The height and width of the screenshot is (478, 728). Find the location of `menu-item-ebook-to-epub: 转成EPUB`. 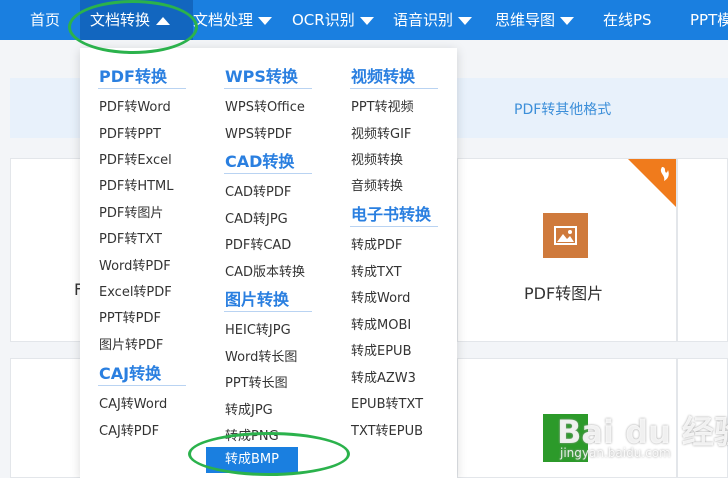

menu-item-ebook-to-epub: 转成EPUB is located at coordinates (381, 349).